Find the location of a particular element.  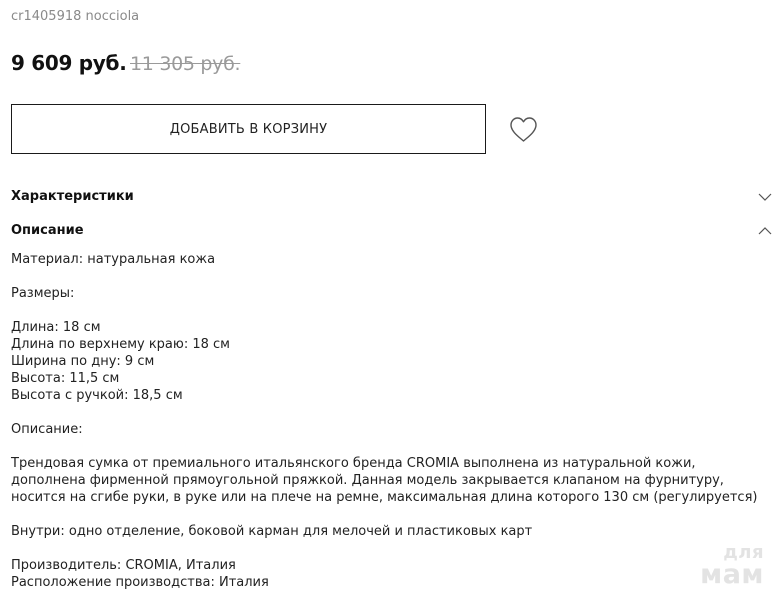

material-line: Материал: натуральная кожа is located at coordinates (113, 259).